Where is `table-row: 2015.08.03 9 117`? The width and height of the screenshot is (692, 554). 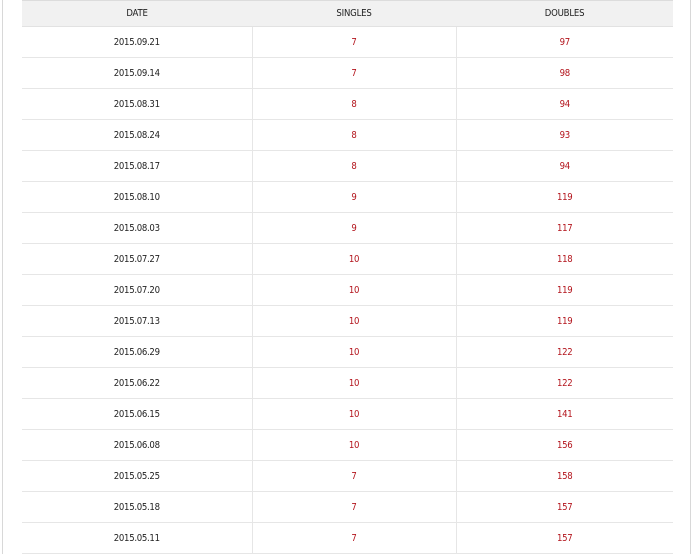
table-row: 2015.08.03 9 117 is located at coordinates (347, 228).